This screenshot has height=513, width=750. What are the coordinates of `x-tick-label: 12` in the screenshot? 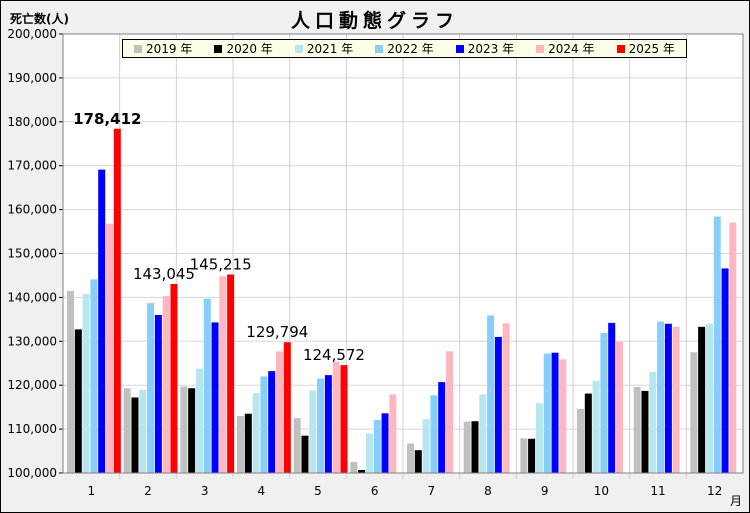 It's located at (714, 491).